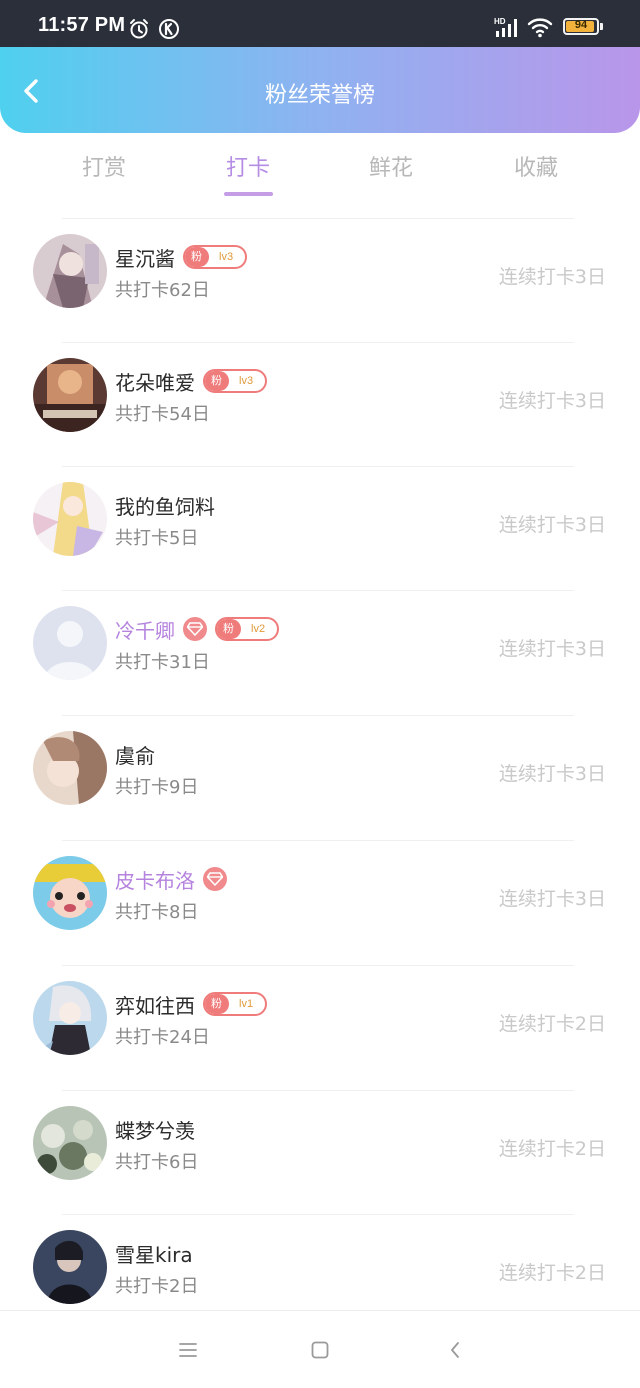 Image resolution: width=640 pixels, height=1388 pixels. Describe the element at coordinates (169, 29) in the screenshot. I see `k-app-icon` at that location.